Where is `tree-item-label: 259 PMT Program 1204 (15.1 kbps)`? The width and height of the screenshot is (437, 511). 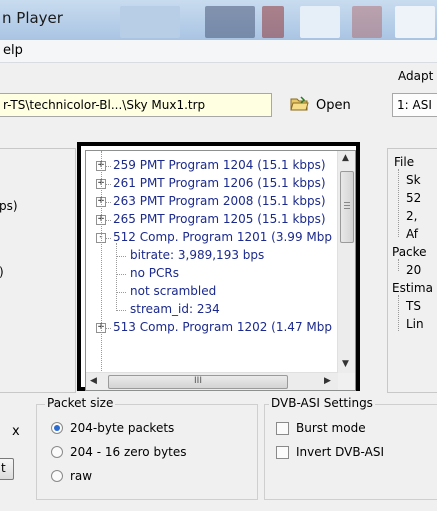
tree-item-label: 259 PMT Program 1204 (15.1 kbps) is located at coordinates (219, 165).